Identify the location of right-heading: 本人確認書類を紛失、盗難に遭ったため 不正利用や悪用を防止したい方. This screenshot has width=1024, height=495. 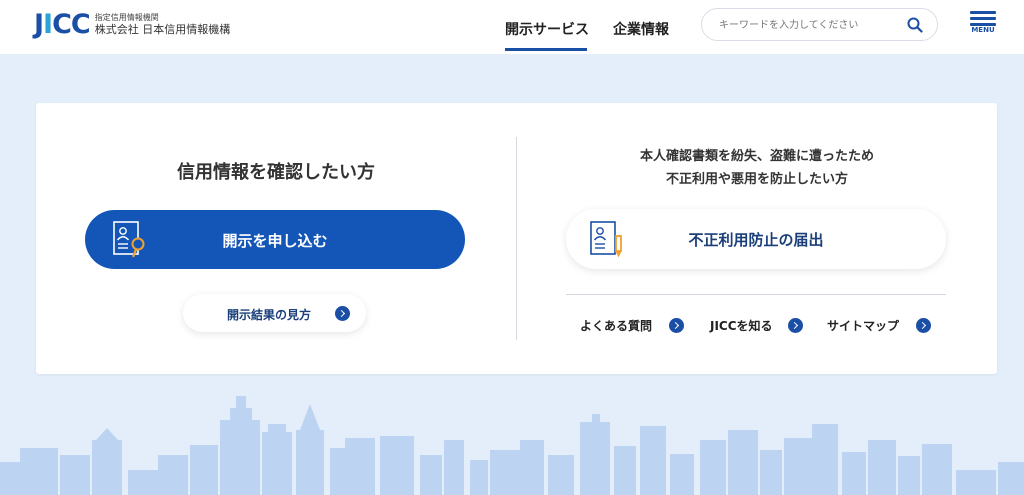
(757, 168).